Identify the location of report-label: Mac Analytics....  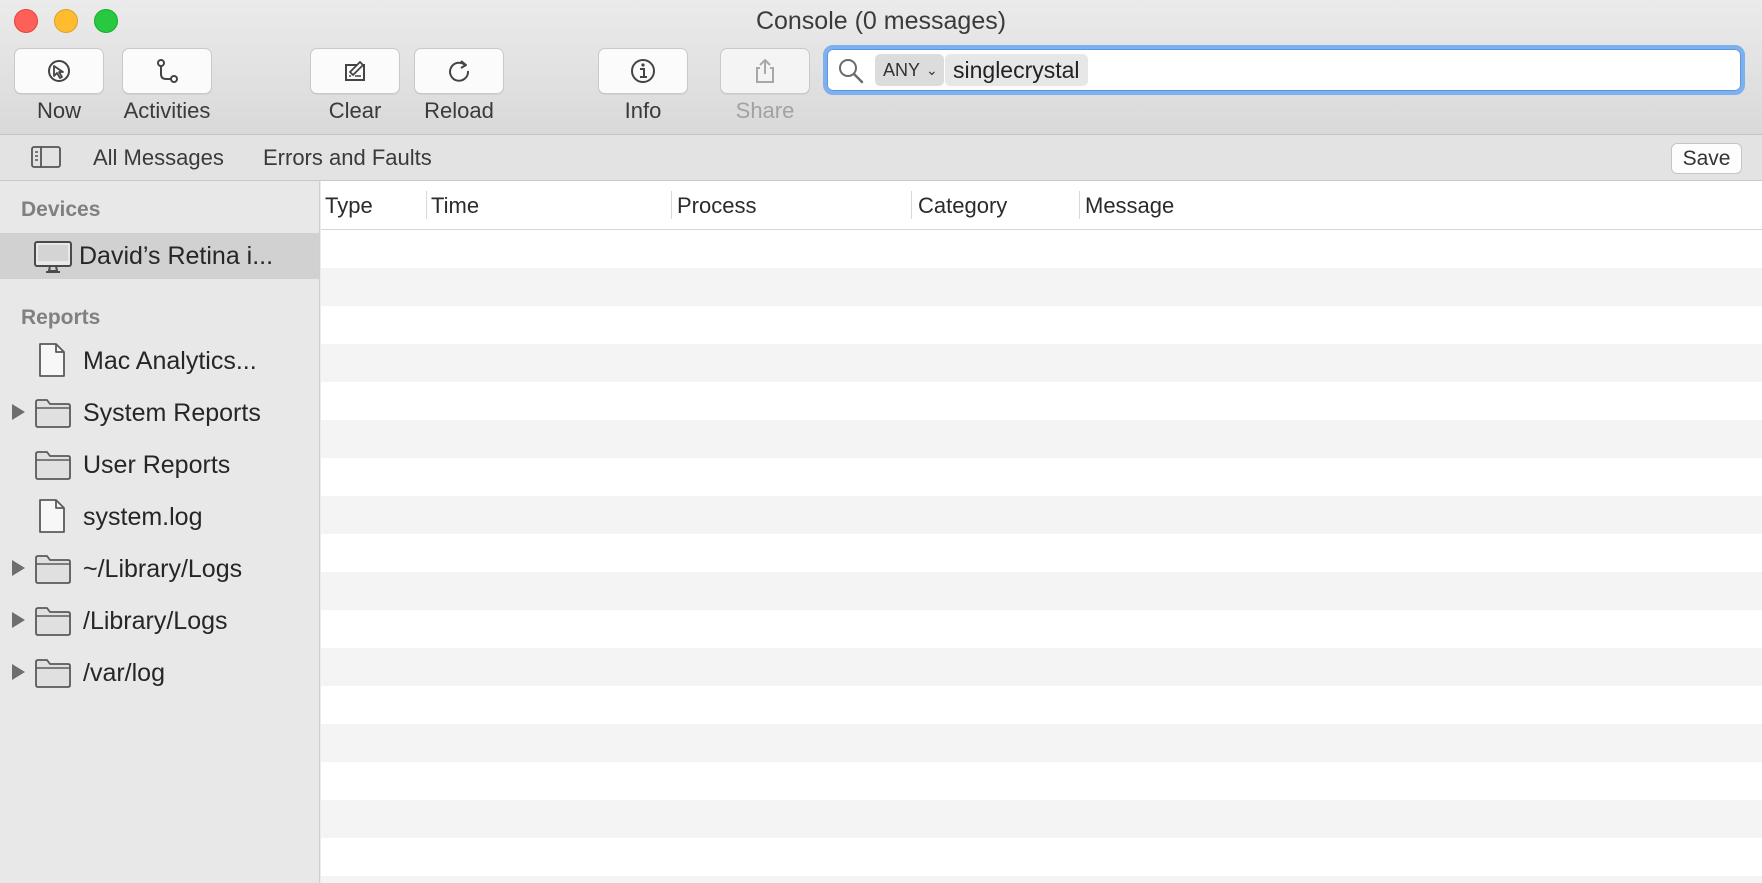
(170, 361).